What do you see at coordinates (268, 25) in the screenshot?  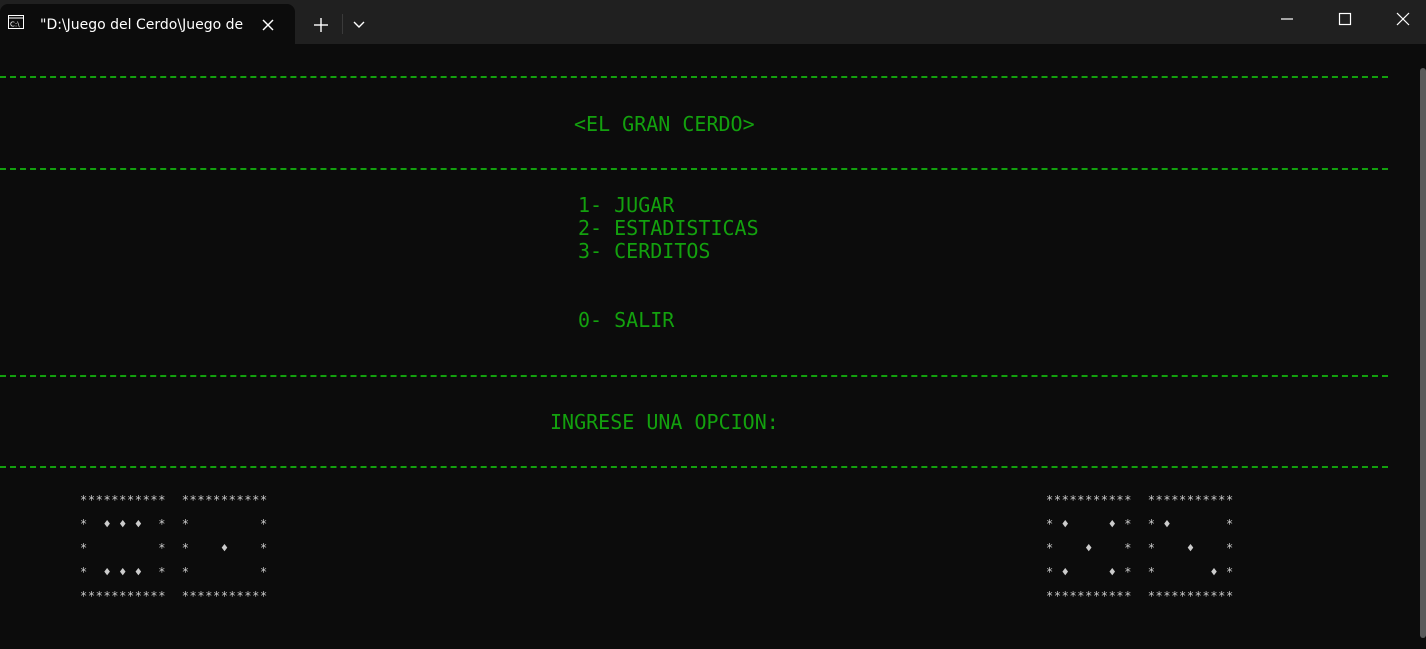 I see `close-tab-icon` at bounding box center [268, 25].